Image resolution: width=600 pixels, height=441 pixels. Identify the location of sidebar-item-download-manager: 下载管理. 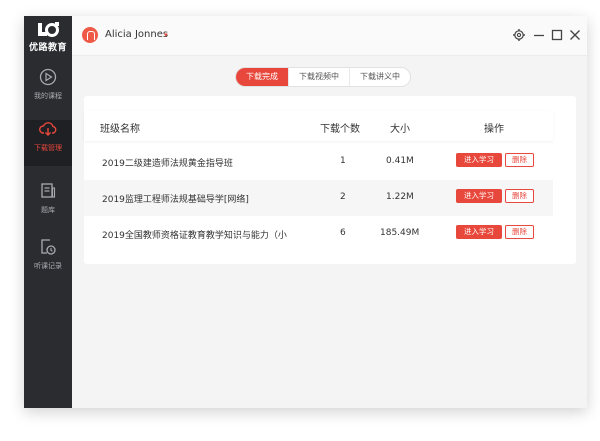
(48, 143).